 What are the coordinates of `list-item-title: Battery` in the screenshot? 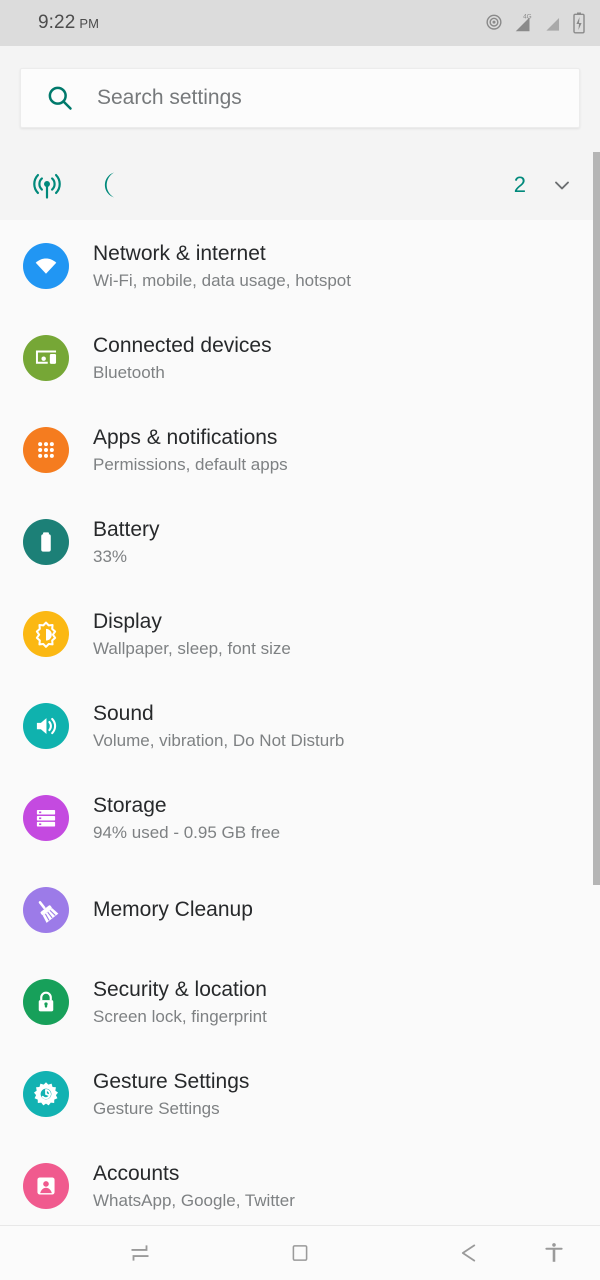 It's located at (126, 529).